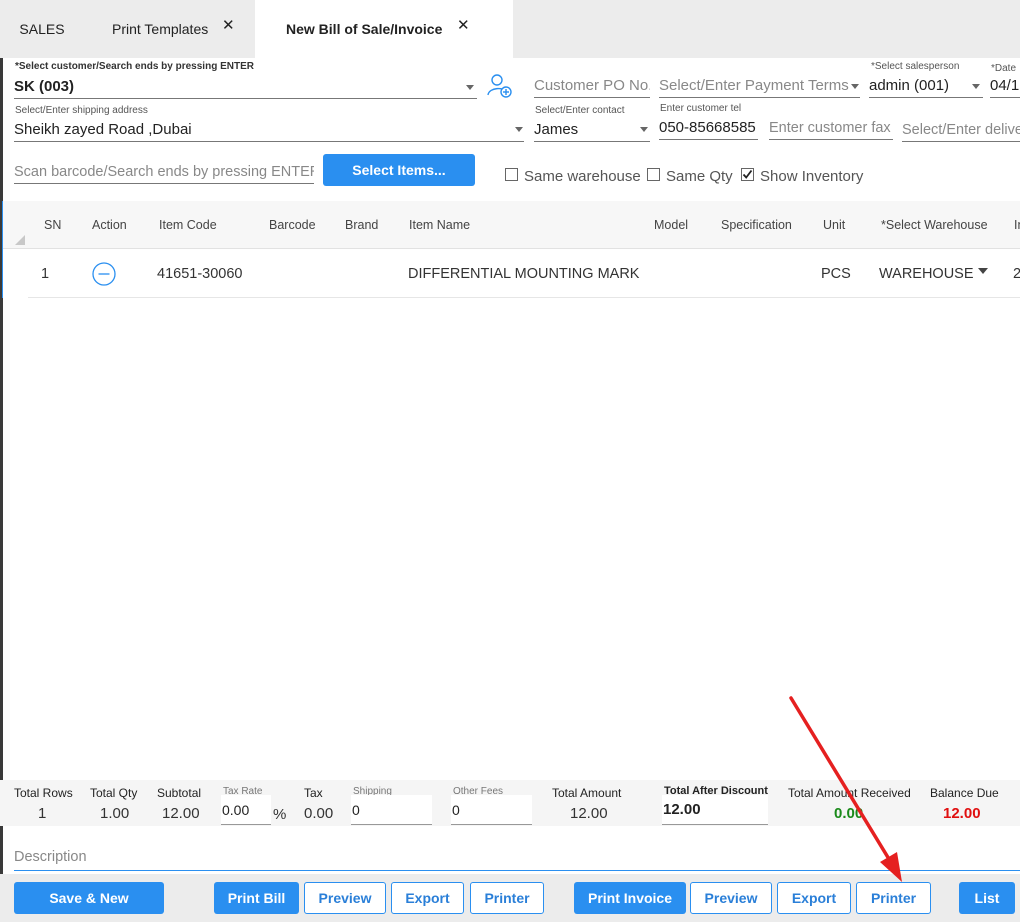 The height and width of the screenshot is (922, 1020). What do you see at coordinates (814, 898) in the screenshot?
I see `export-invoice-button: Export` at bounding box center [814, 898].